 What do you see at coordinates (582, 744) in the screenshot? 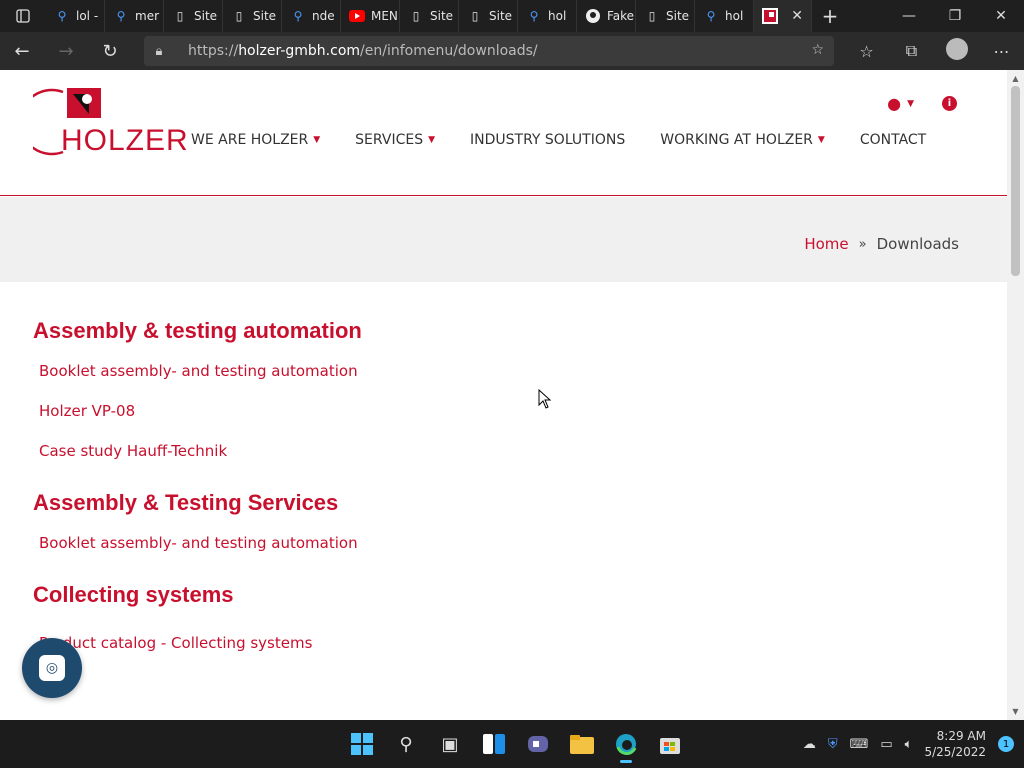
I see `file-explorer-button` at bounding box center [582, 744].